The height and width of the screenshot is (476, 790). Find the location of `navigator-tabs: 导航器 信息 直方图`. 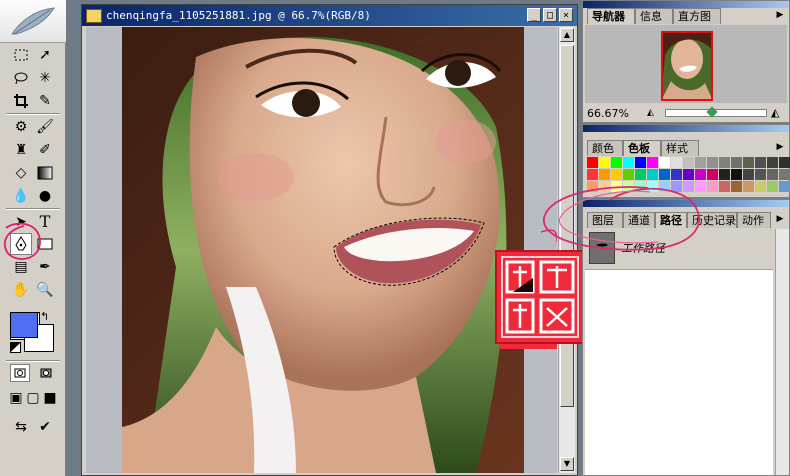

navigator-tabs: 导航器 信息 直方图 is located at coordinates (686, 16).